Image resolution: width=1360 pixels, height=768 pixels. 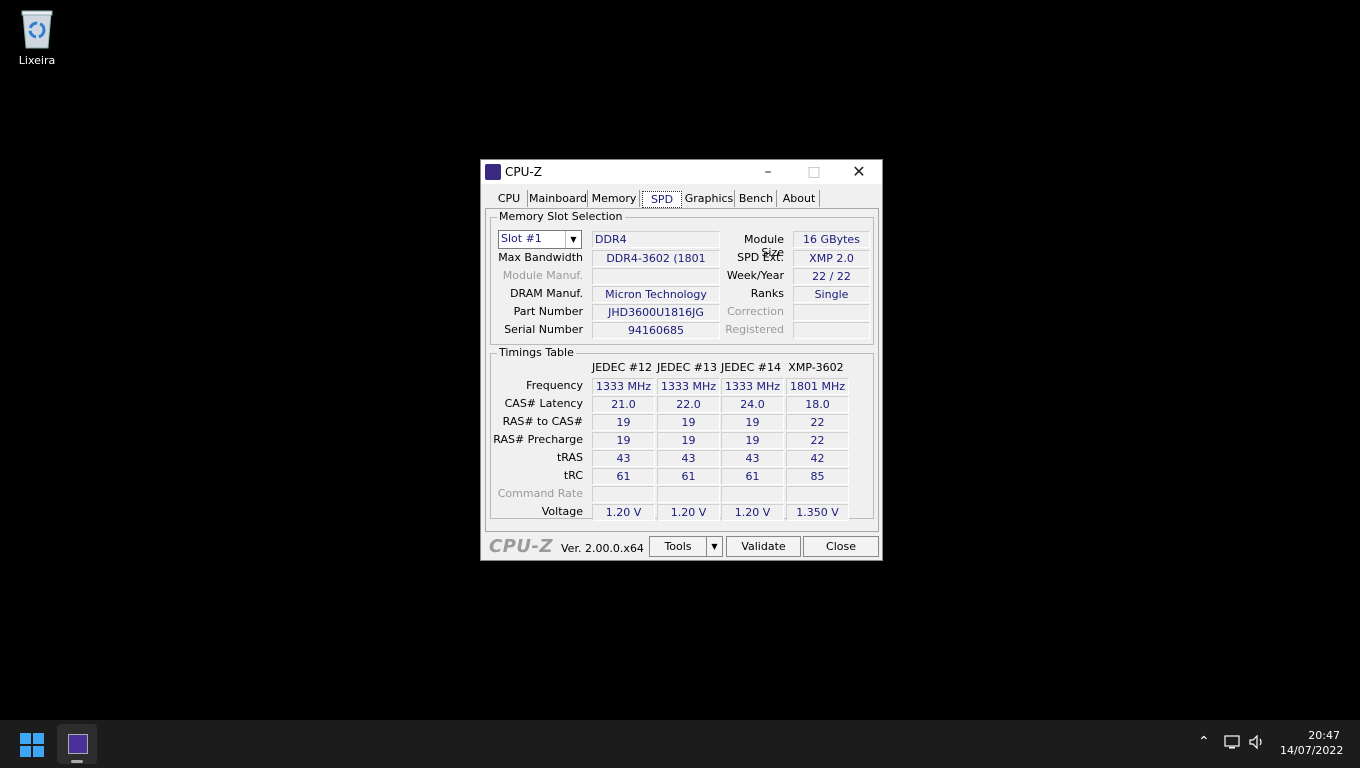 I want to click on trc-label: tRC, so click(x=573, y=475).